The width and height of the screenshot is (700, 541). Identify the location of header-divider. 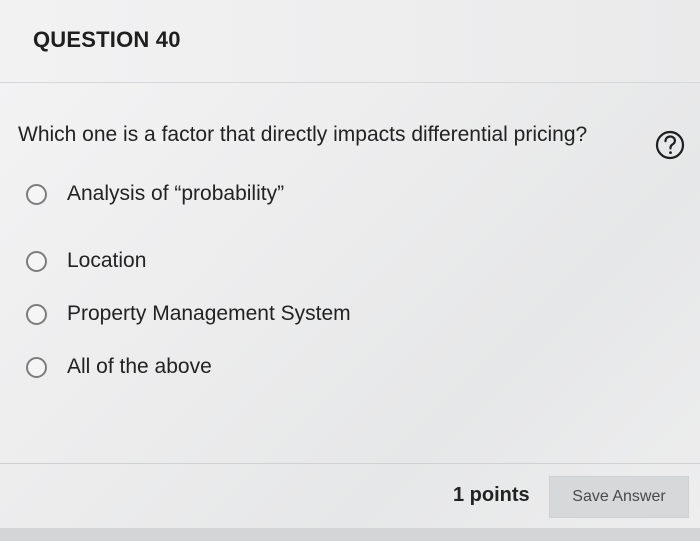
(350, 82).